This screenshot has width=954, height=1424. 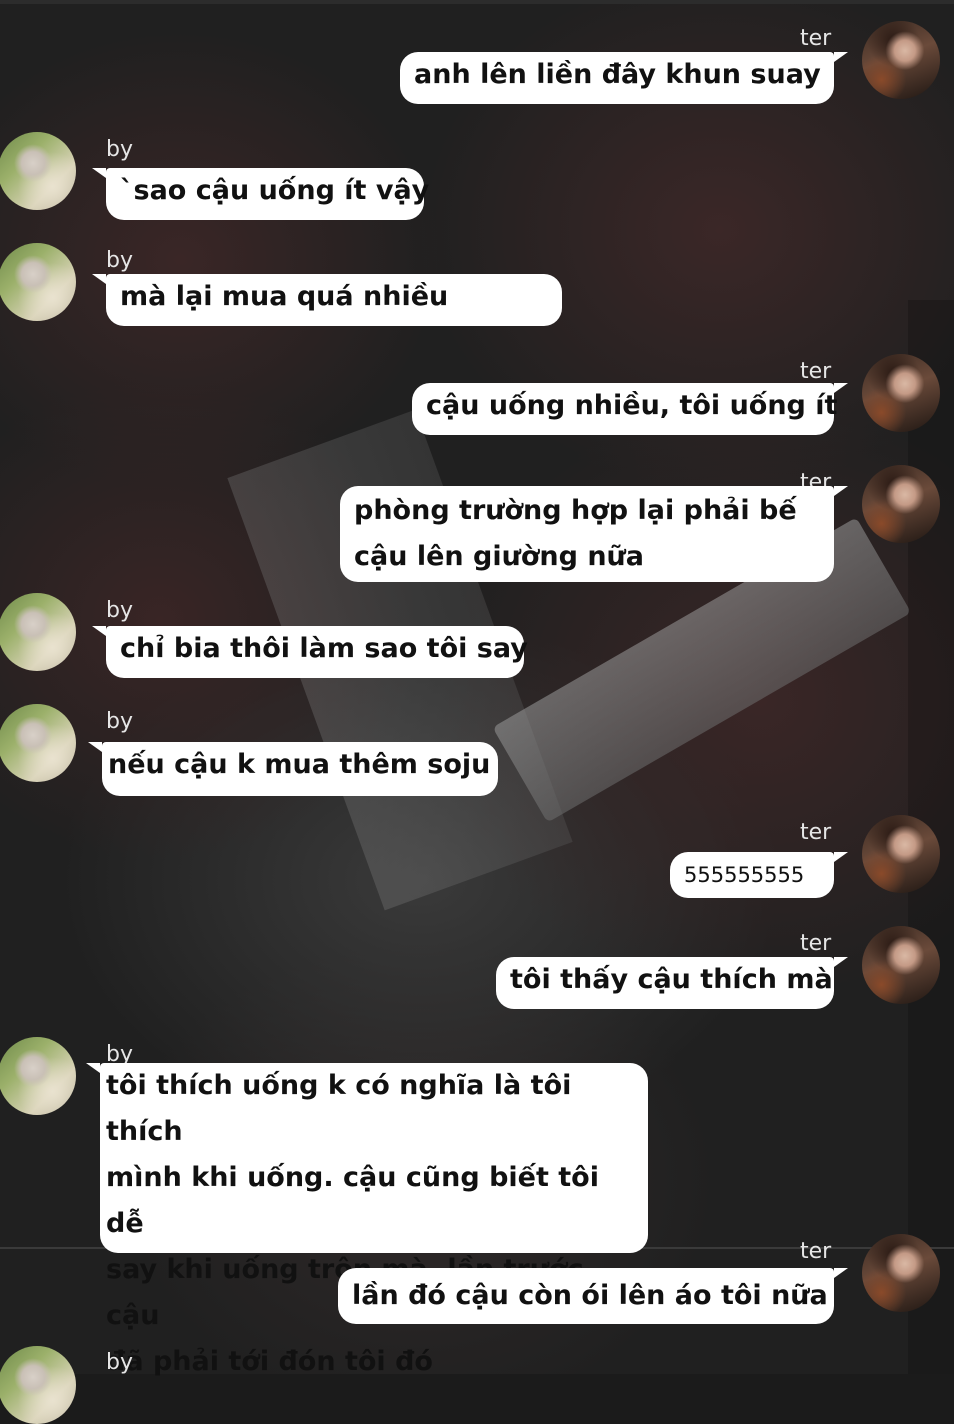 I want to click on message-bubble: tôi thấy cậu thích mà, so click(x=665, y=983).